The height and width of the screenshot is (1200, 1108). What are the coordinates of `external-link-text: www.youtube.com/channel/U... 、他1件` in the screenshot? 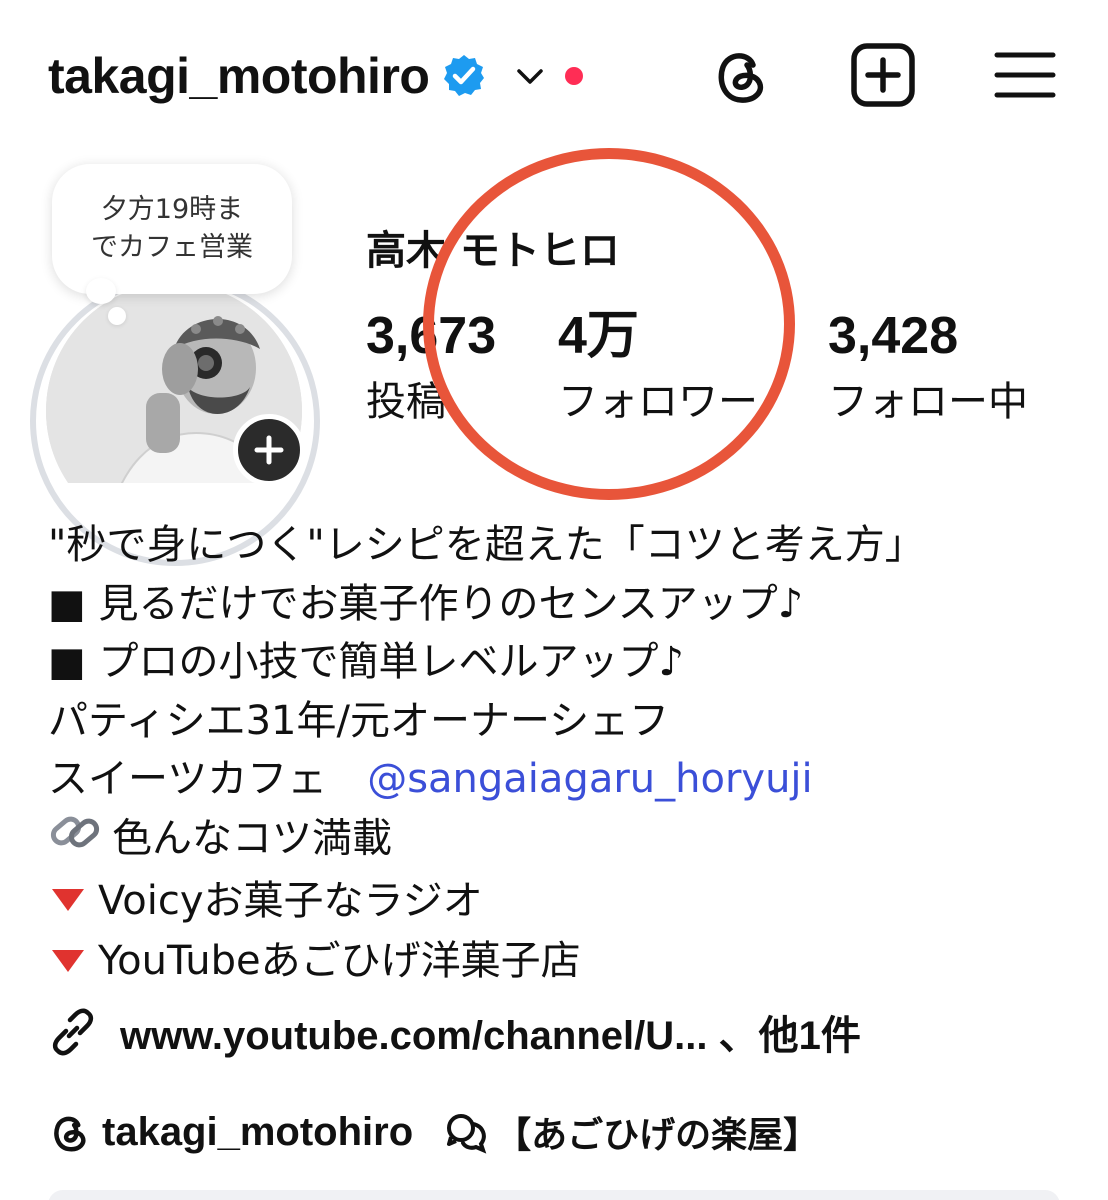 It's located at (490, 1036).